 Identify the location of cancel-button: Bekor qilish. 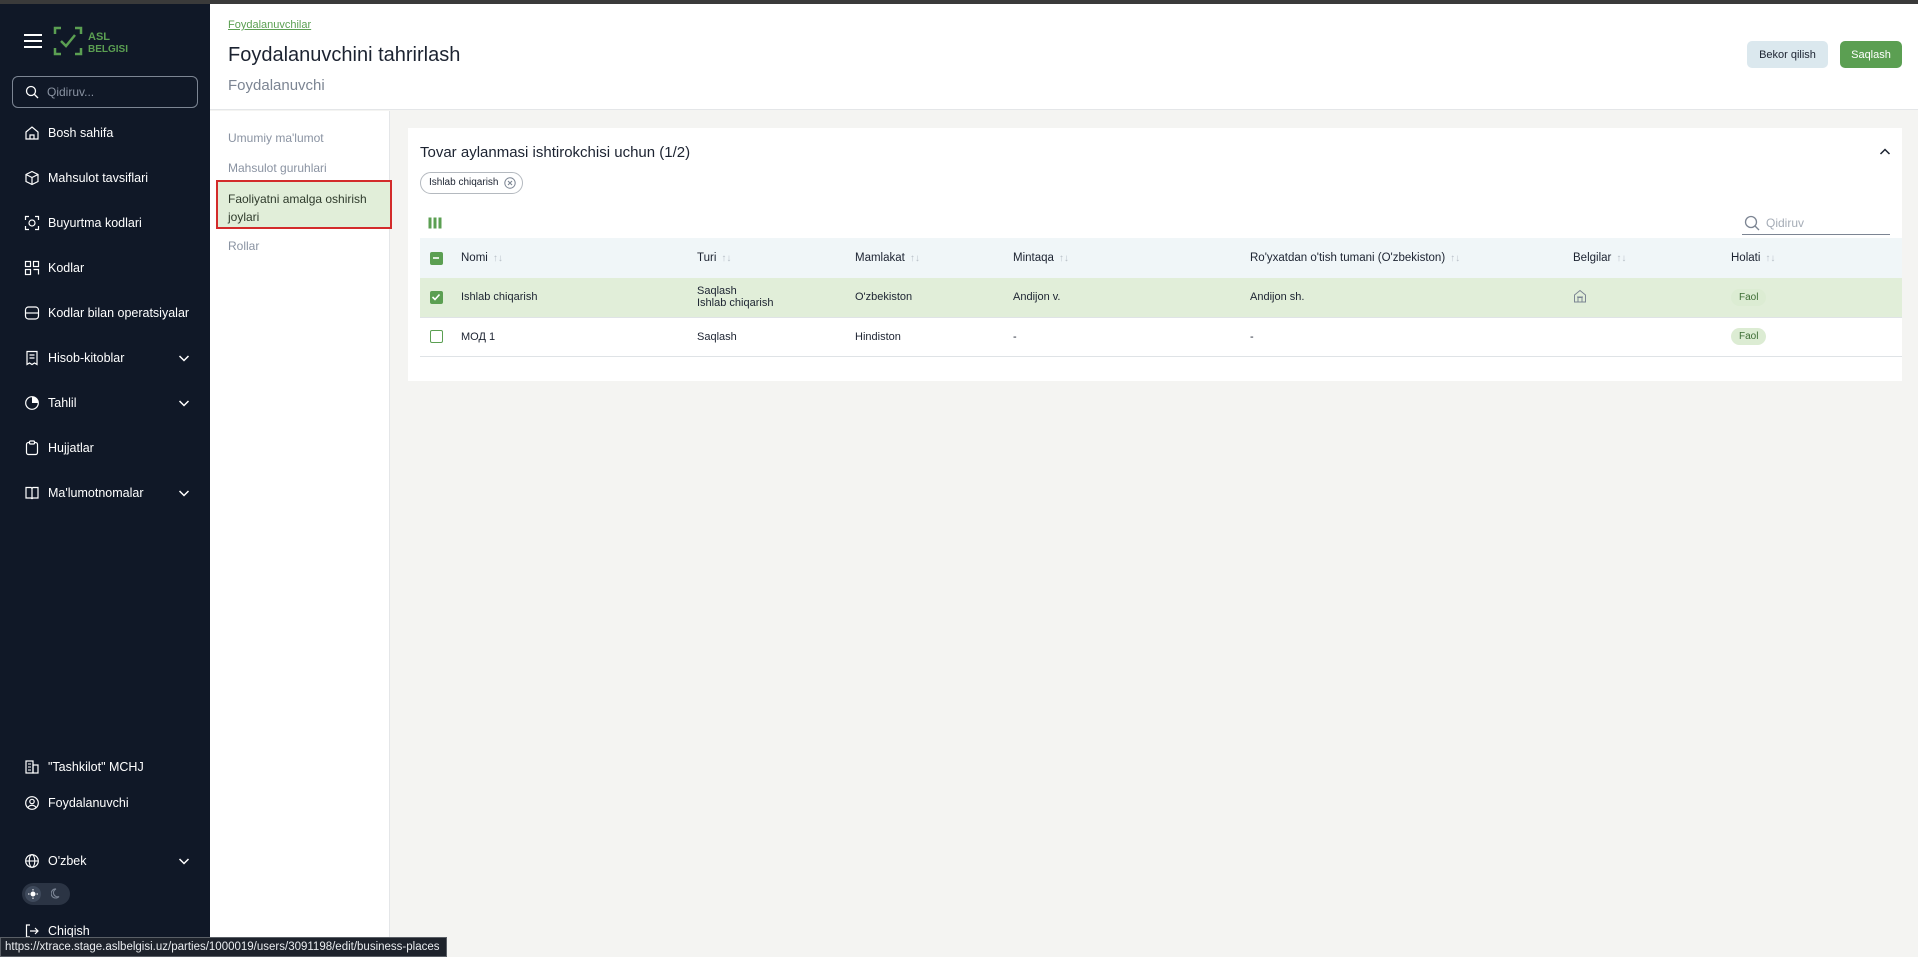
(1787, 54).